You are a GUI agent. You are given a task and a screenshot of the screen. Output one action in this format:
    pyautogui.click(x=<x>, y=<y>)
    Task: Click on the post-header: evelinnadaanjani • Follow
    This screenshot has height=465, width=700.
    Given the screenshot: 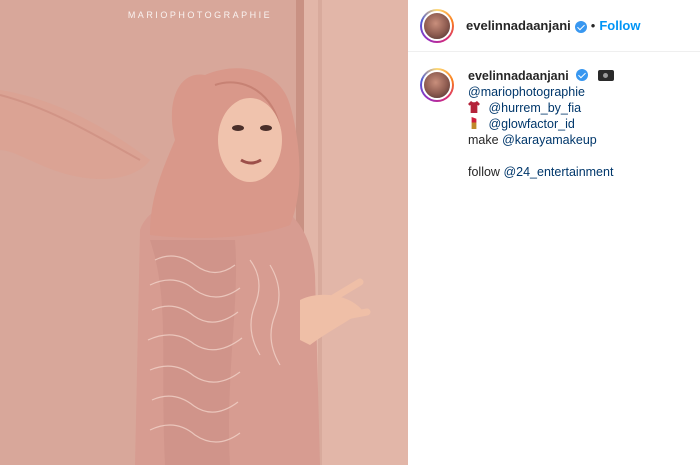 What is the action you would take?
    pyautogui.click(x=554, y=26)
    